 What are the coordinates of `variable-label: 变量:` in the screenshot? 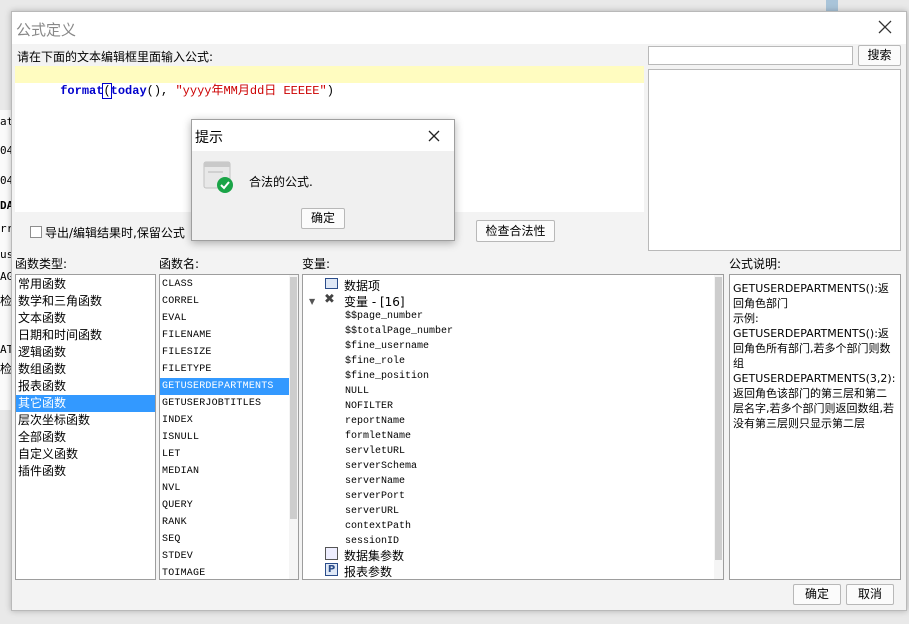 It's located at (316, 264).